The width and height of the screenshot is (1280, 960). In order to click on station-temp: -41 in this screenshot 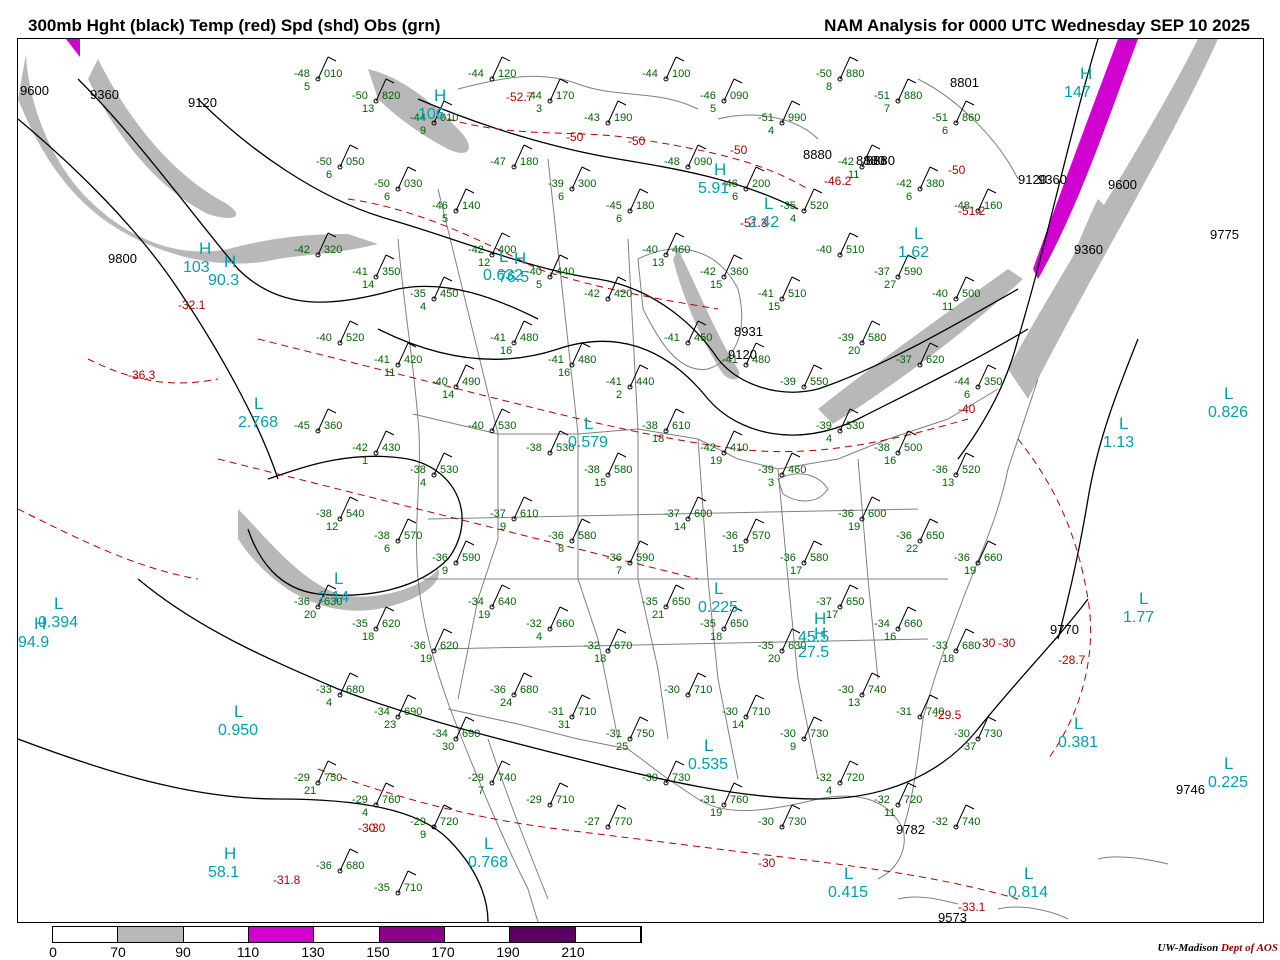, I will do `click(614, 382)`.